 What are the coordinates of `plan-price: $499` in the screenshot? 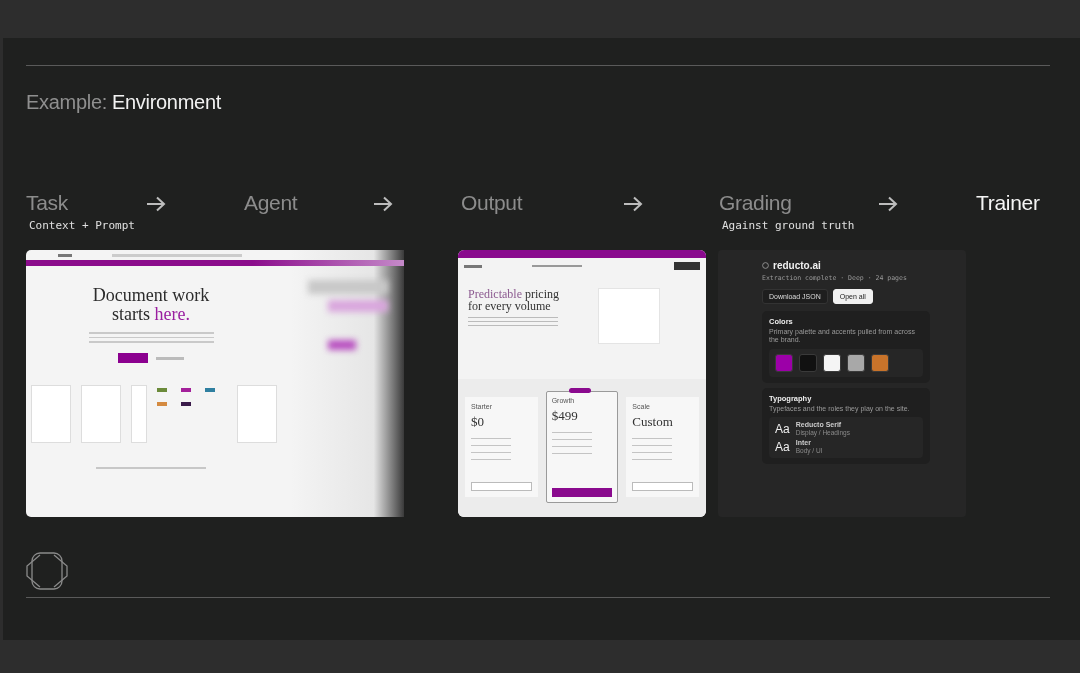 It's located at (565, 416).